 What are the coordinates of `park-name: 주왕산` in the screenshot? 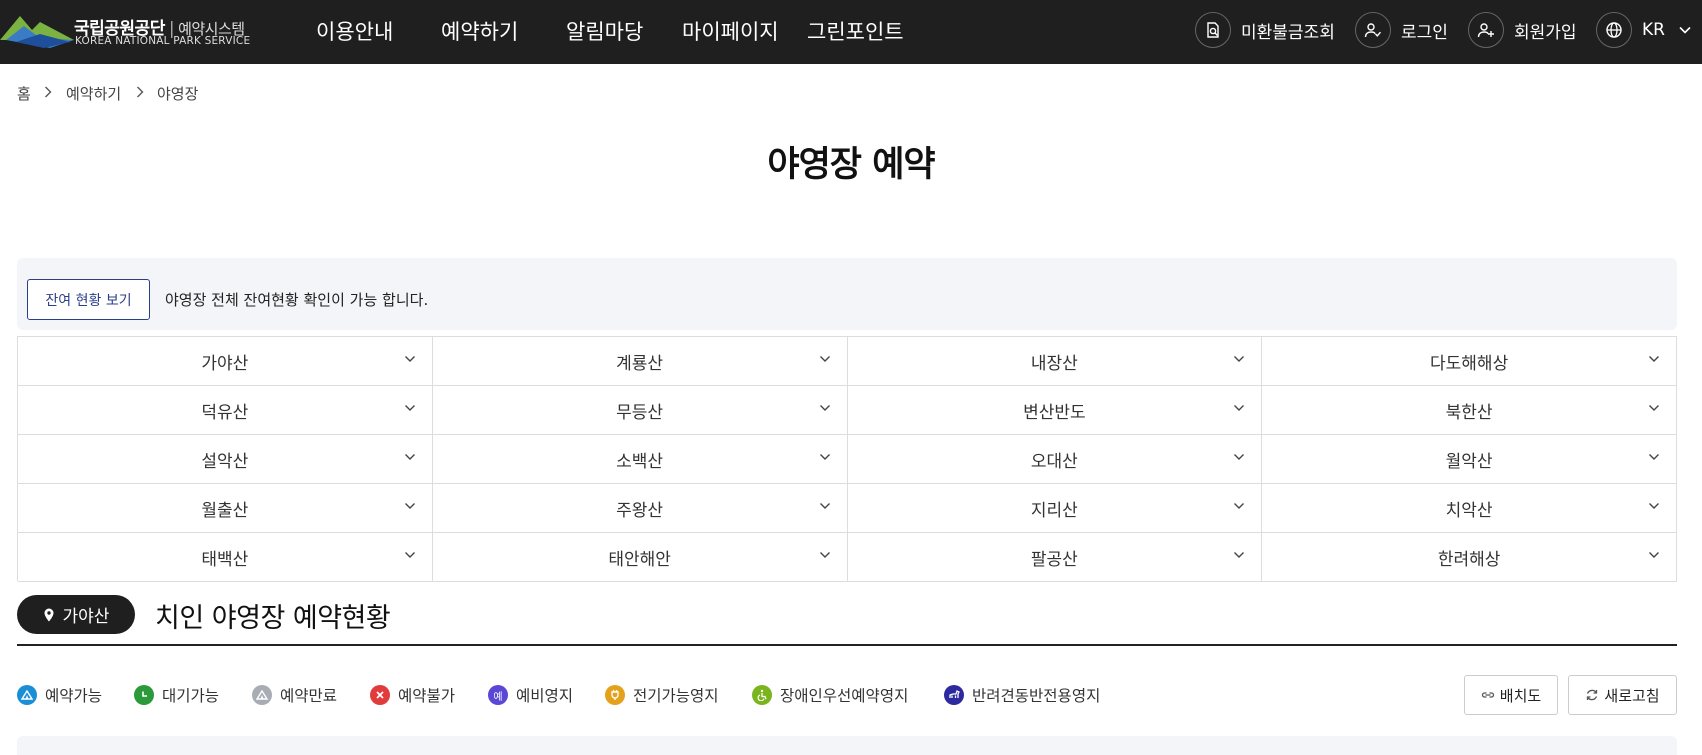 It's located at (640, 510).